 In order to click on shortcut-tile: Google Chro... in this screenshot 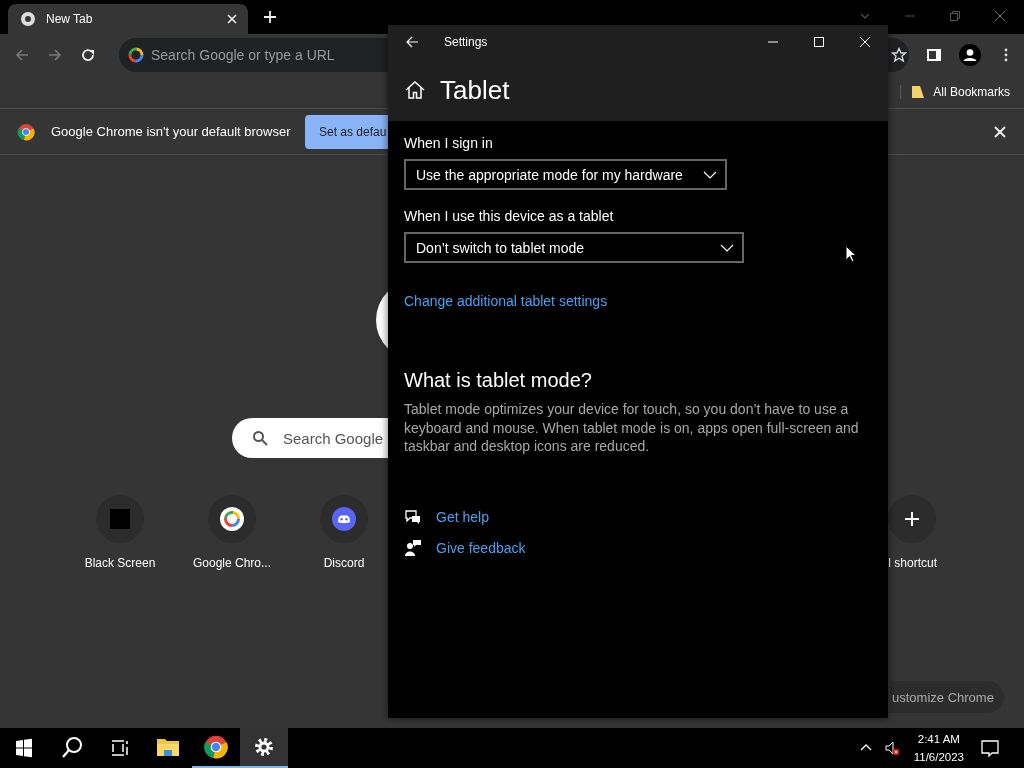, I will do `click(232, 532)`.